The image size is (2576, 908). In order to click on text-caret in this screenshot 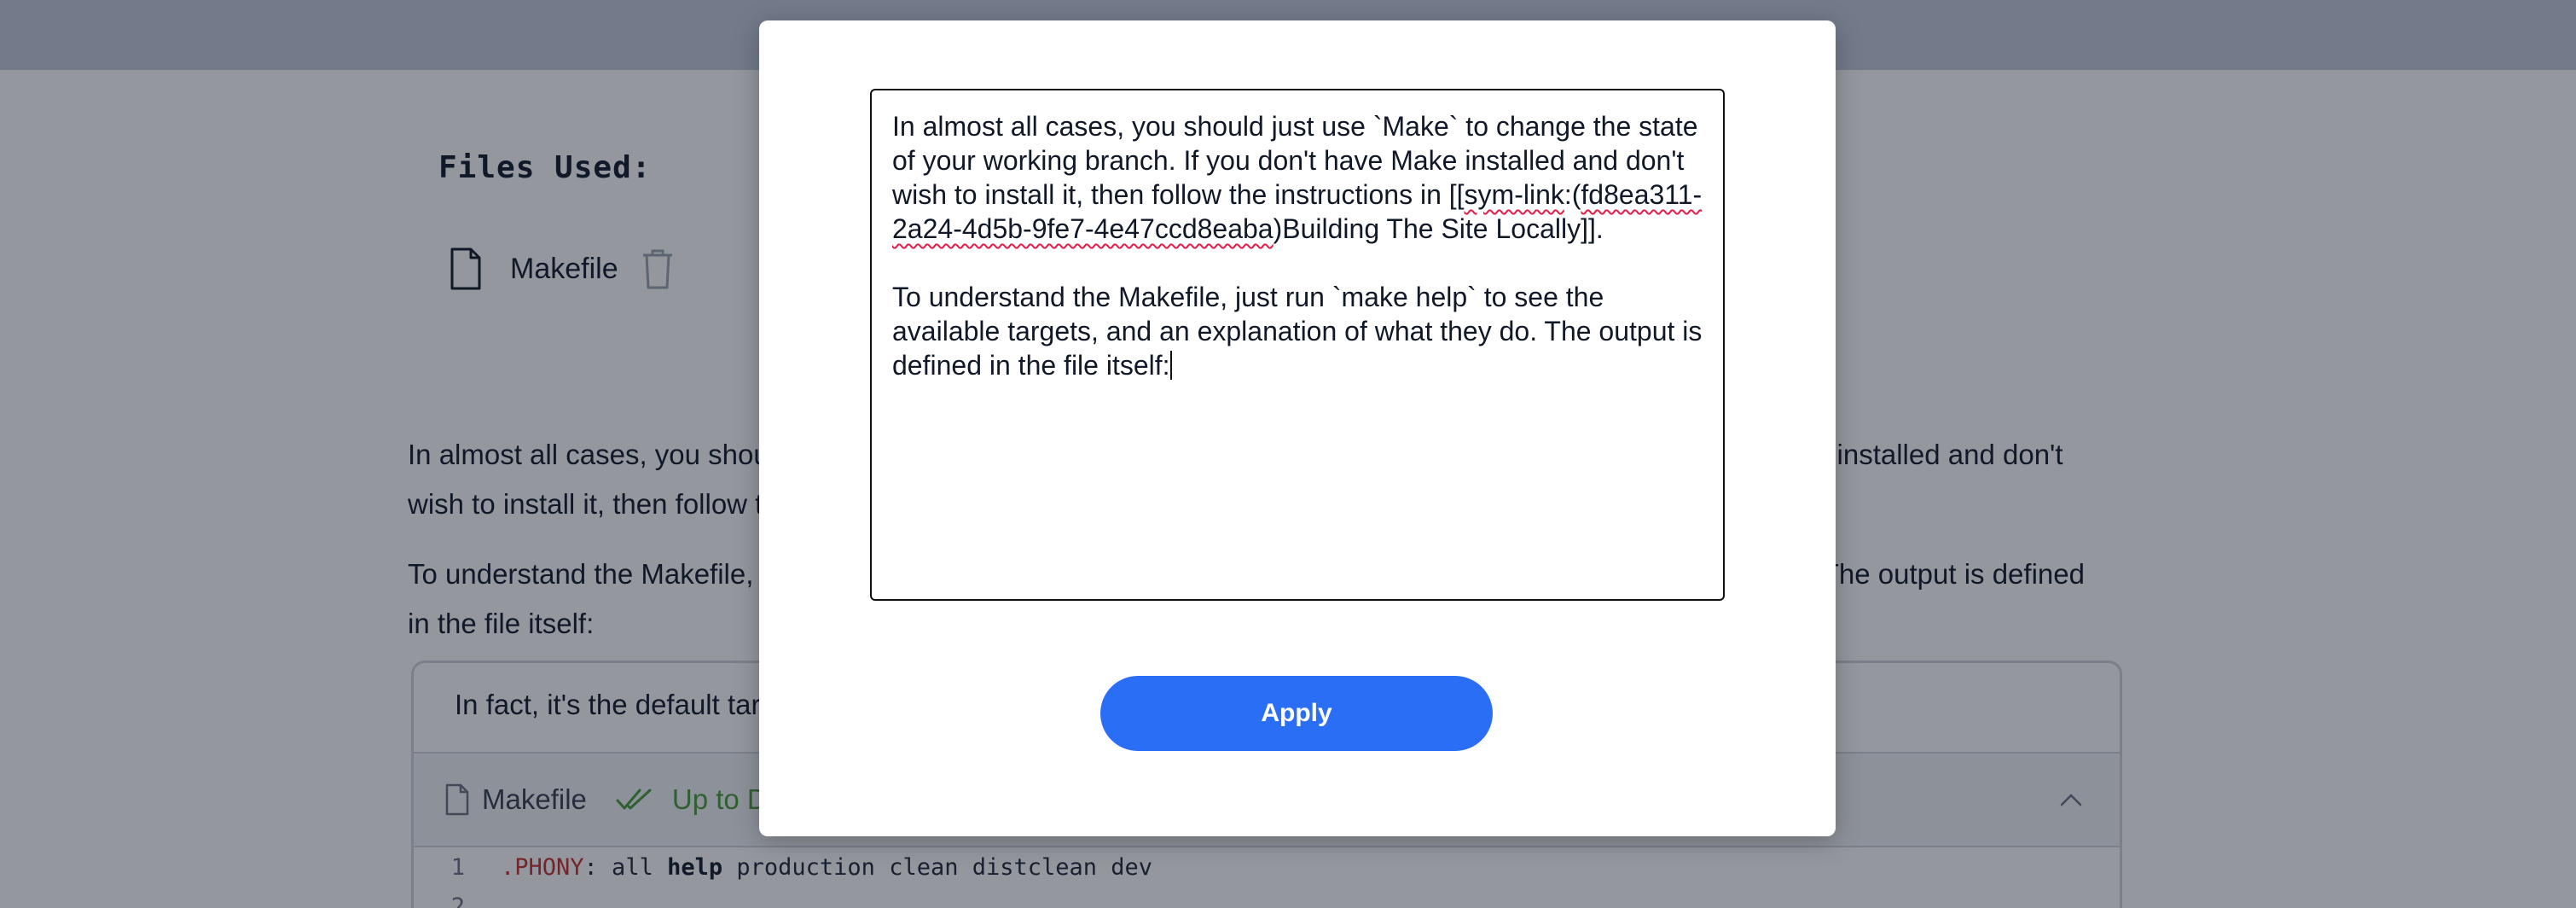, I will do `click(1170, 365)`.